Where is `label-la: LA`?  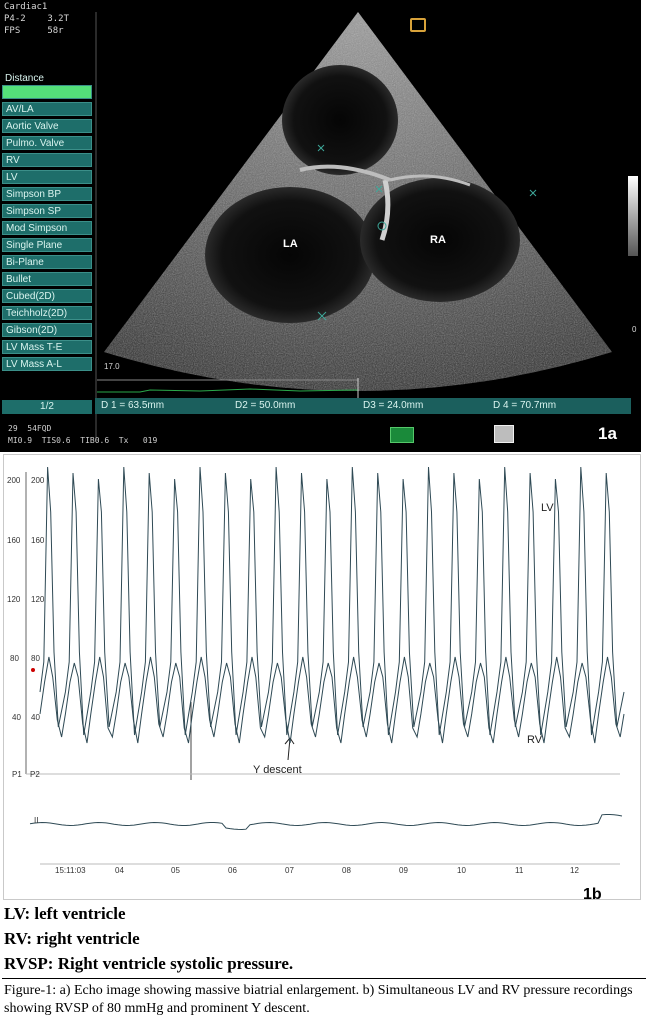
label-la: LA is located at coordinates (290, 244).